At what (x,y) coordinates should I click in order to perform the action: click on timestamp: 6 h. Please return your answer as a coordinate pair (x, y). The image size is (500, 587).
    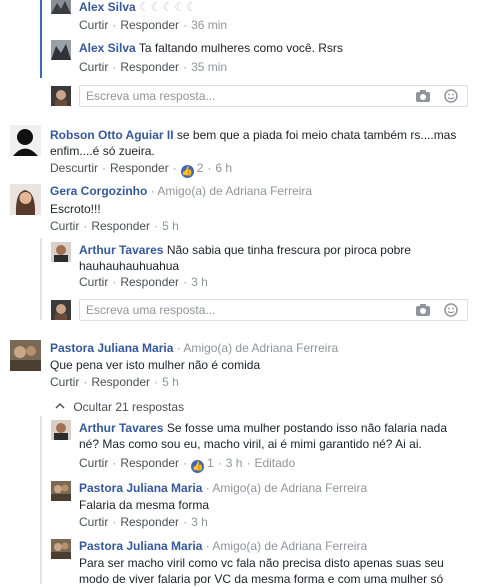
    Looking at the image, I should click on (223, 168).